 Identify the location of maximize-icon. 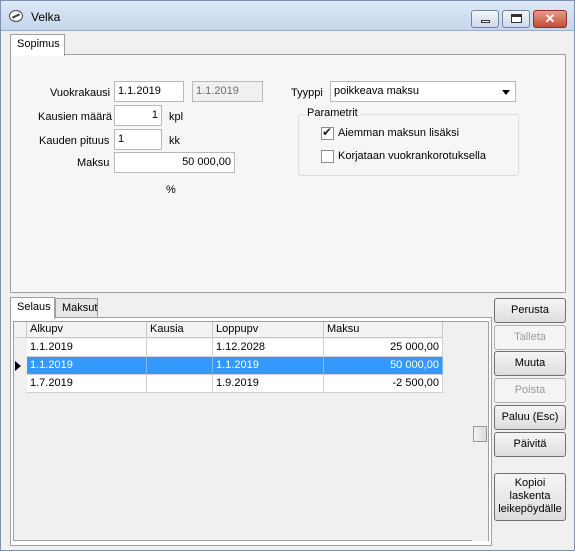
(516, 18).